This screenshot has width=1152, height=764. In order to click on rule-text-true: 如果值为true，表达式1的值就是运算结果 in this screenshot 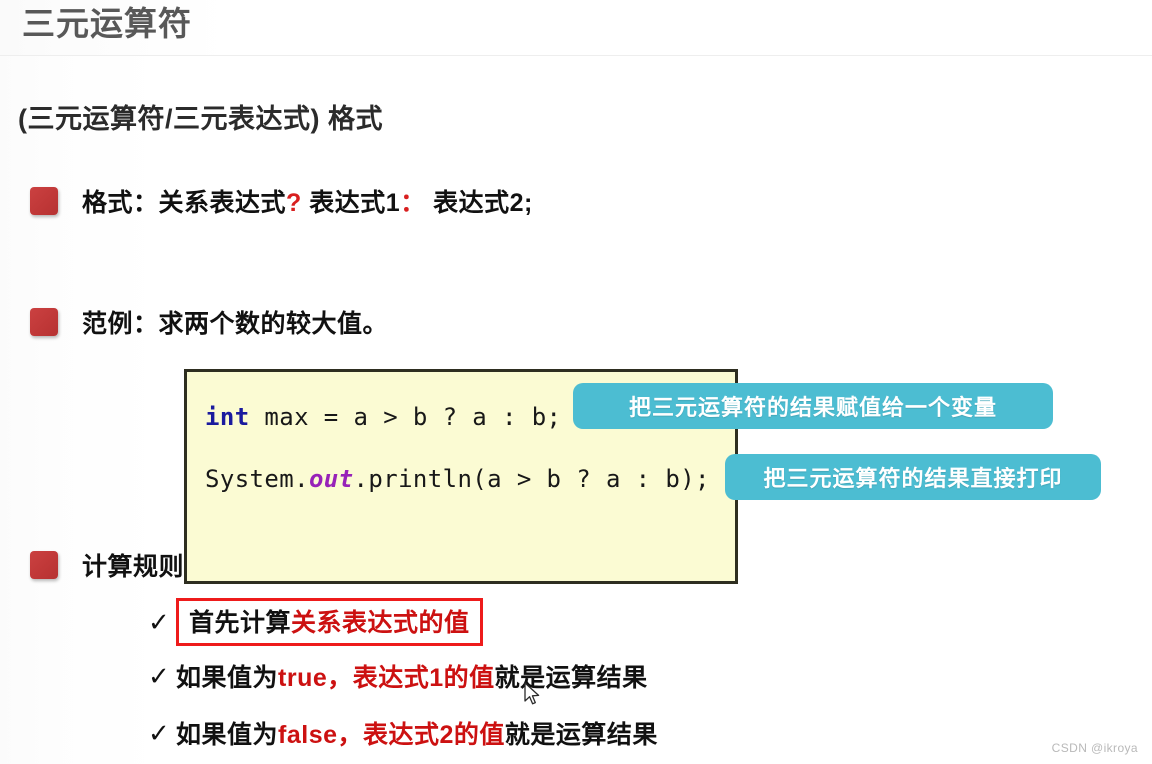, I will do `click(412, 676)`.